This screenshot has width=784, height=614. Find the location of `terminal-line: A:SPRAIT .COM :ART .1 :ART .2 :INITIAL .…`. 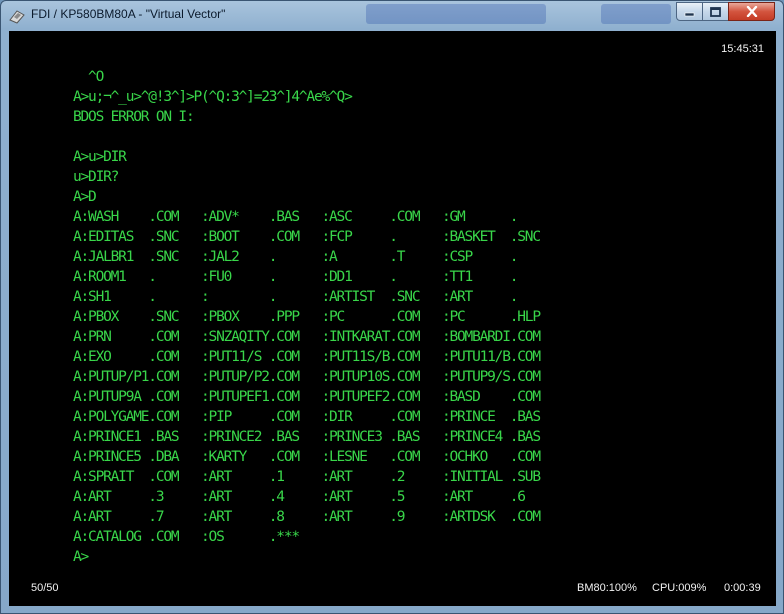

terminal-line: A:SPRAIT .COM :ART .1 :ART .2 :INITIAL .… is located at coordinates (307, 477).